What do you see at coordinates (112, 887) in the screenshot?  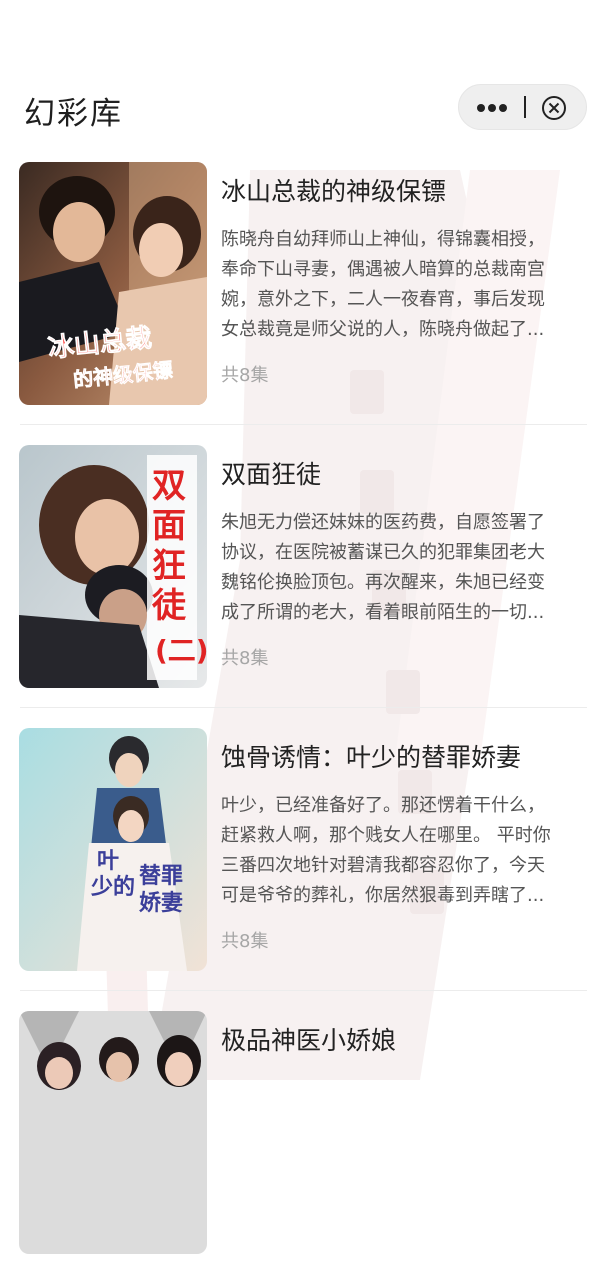 I see `svg-text: 少的` at bounding box center [112, 887].